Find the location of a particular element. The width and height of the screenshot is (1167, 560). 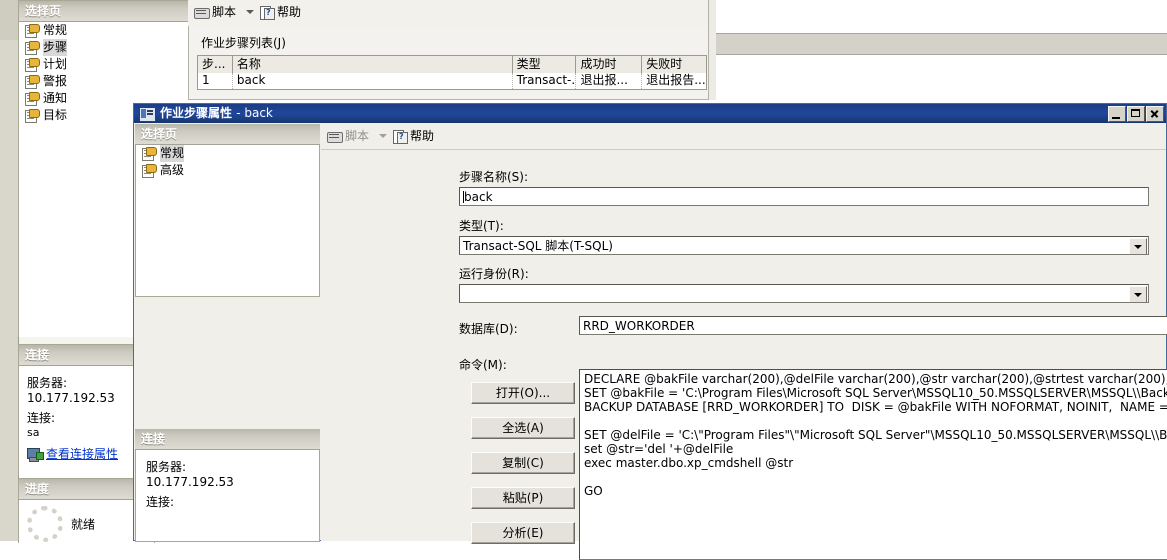

type-combobox: Transact-SQL 脚本(T-SQL) is located at coordinates (804, 245).